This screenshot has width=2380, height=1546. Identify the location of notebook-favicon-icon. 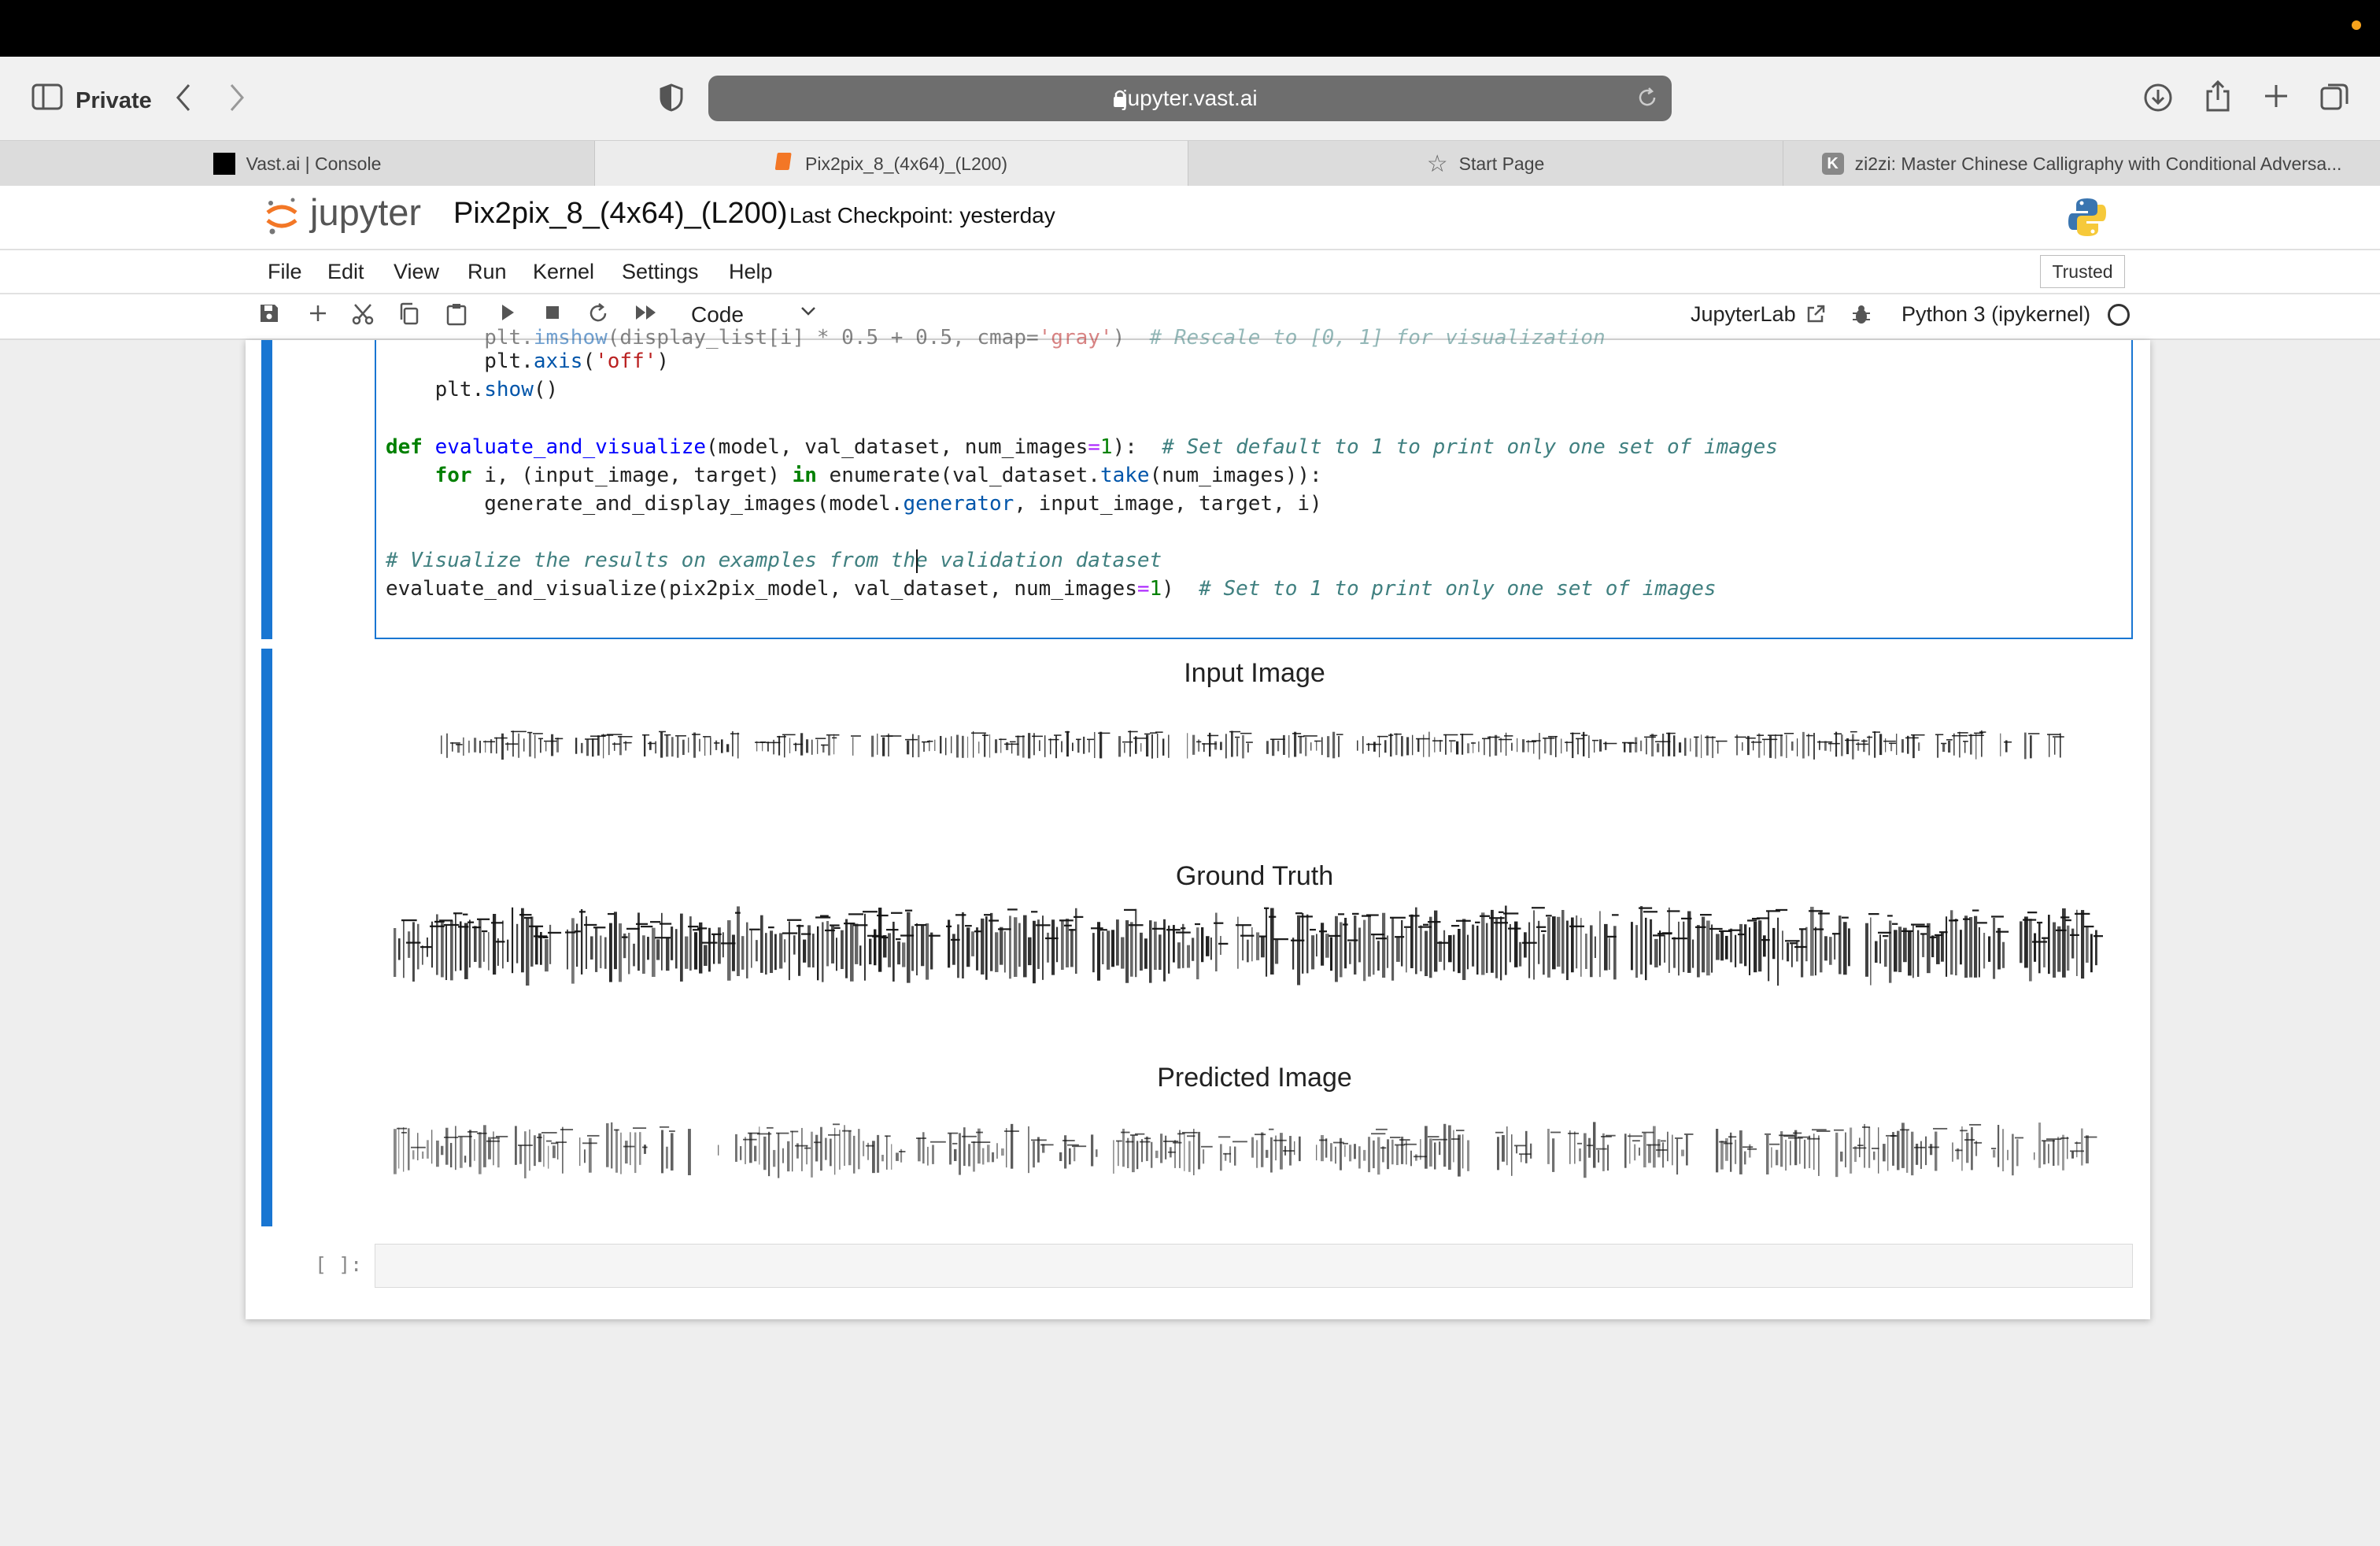
(784, 163).